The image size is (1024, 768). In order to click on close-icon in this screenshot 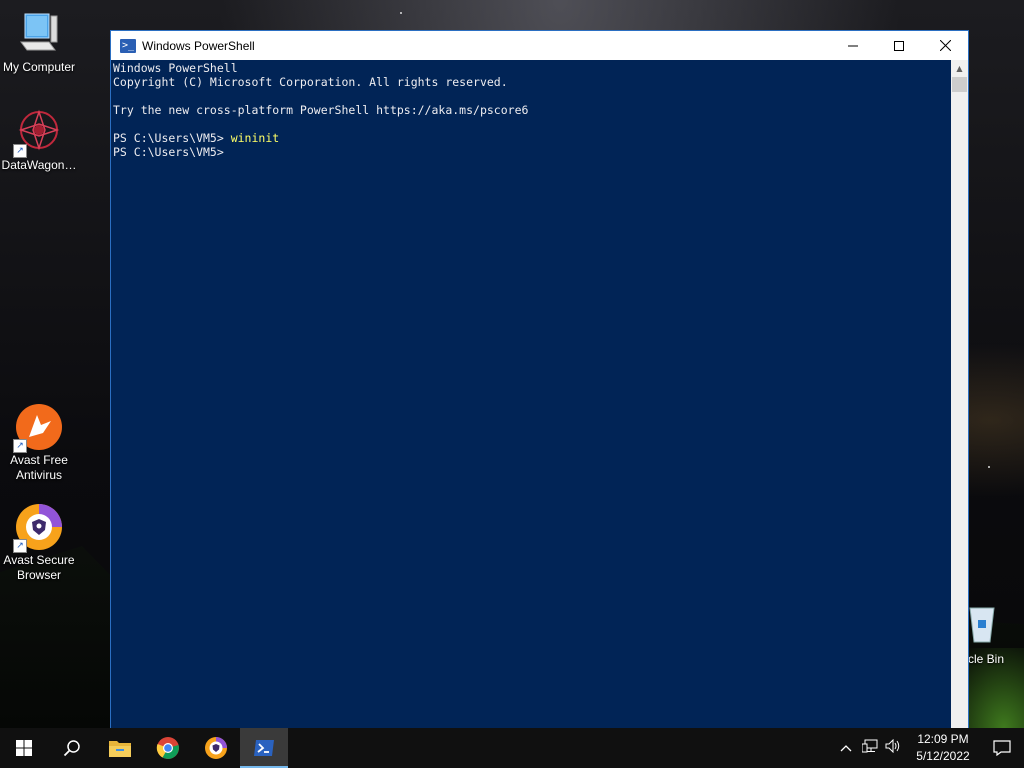, I will do `click(945, 45)`.